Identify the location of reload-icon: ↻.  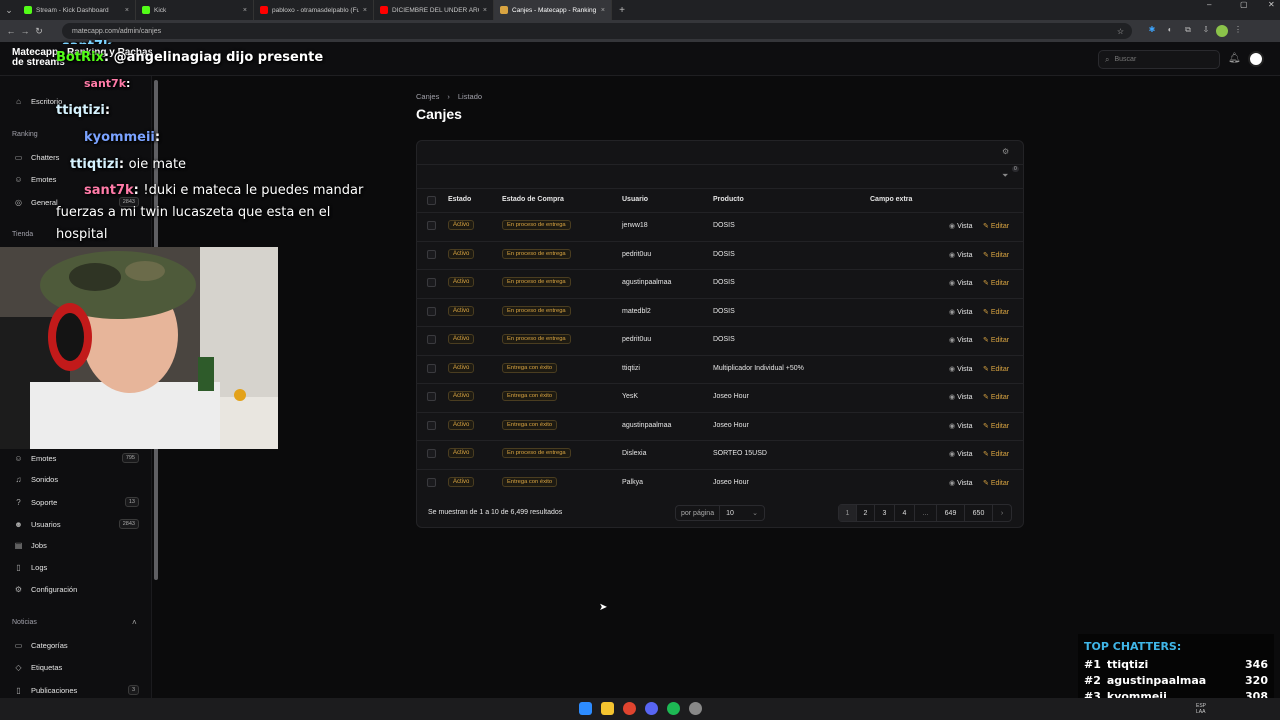
(39, 31).